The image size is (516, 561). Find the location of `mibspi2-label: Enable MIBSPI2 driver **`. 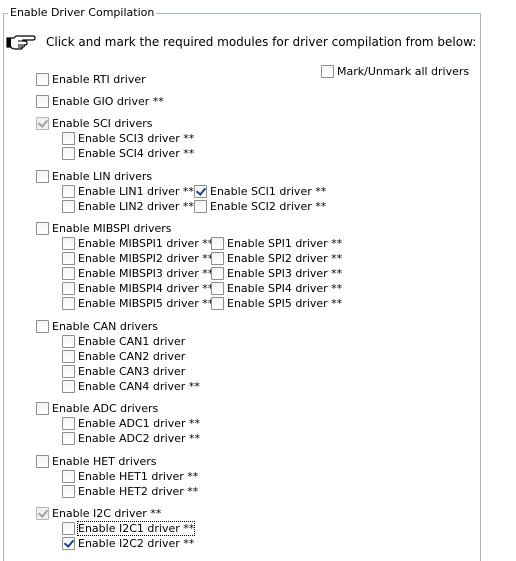

mibspi2-label: Enable MIBSPI2 driver ** is located at coordinates (145, 258).